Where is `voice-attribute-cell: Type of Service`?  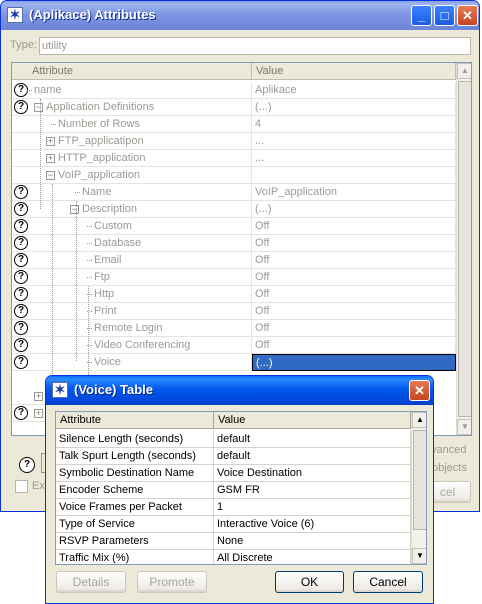
voice-attribute-cell: Type of Service is located at coordinates (135, 524).